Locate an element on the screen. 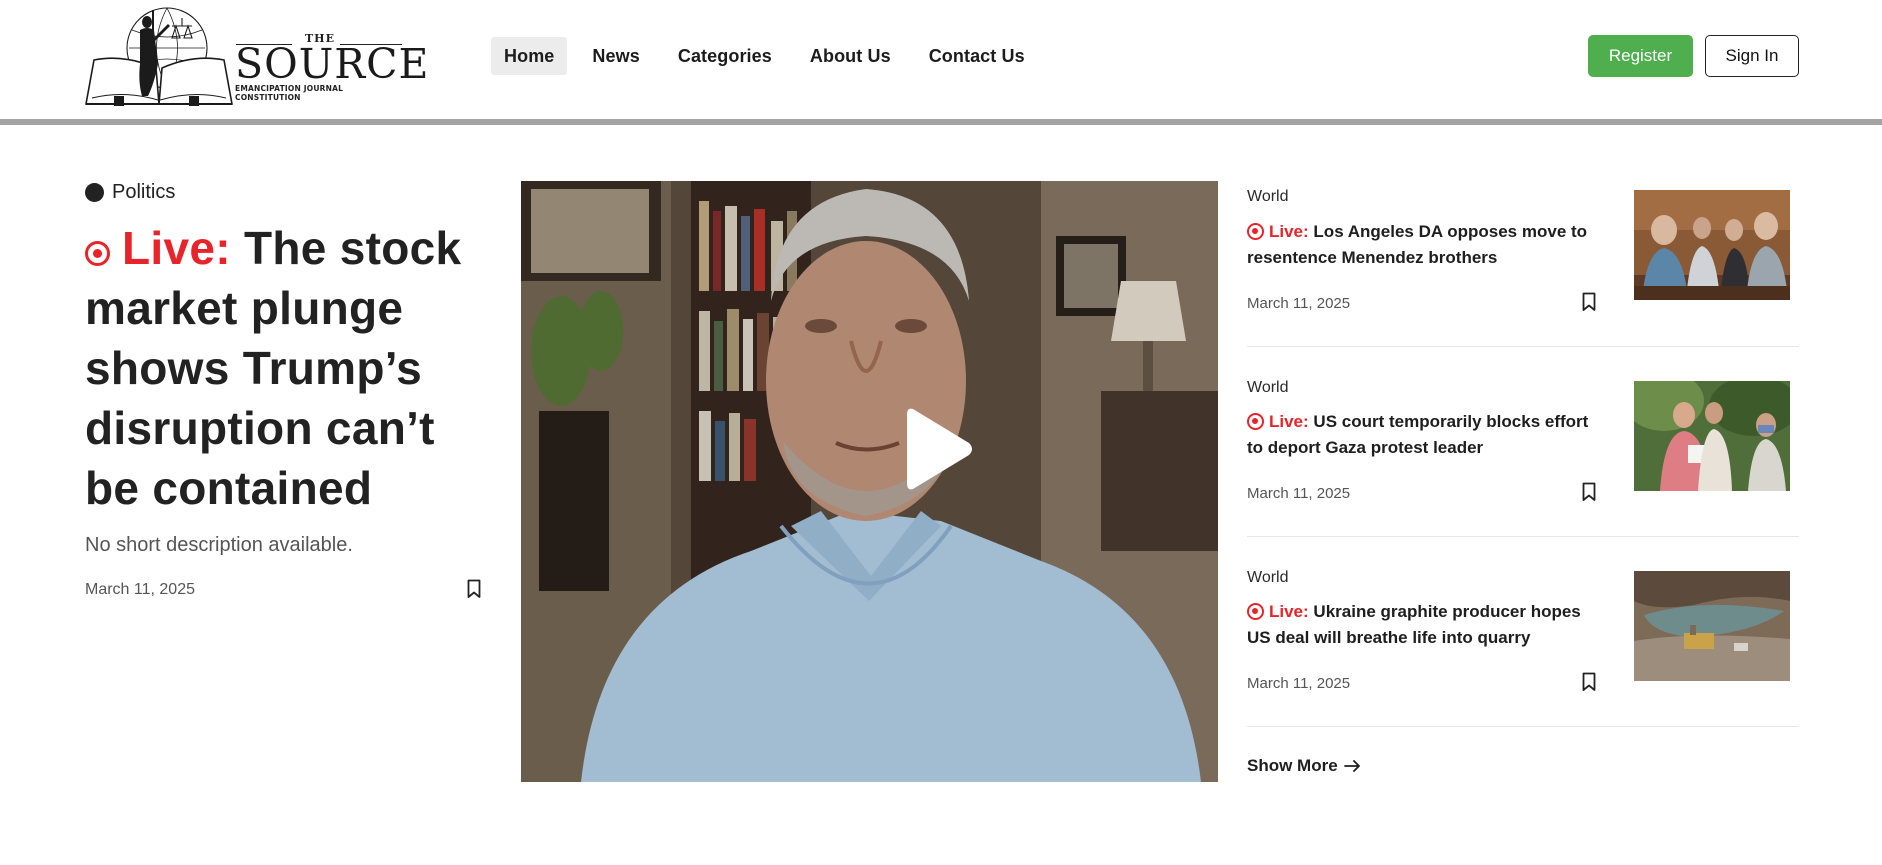 The image size is (1882, 865). protest-image is located at coordinates (1712, 436).